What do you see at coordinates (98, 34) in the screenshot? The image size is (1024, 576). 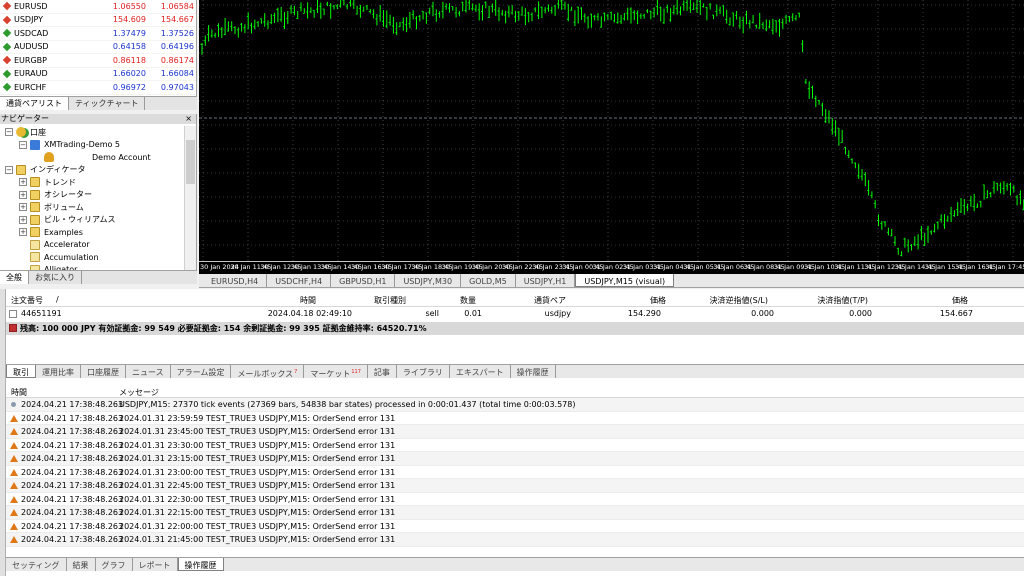 I see `market-watch-row: USDCAD 1.37479 1.37526` at bounding box center [98, 34].